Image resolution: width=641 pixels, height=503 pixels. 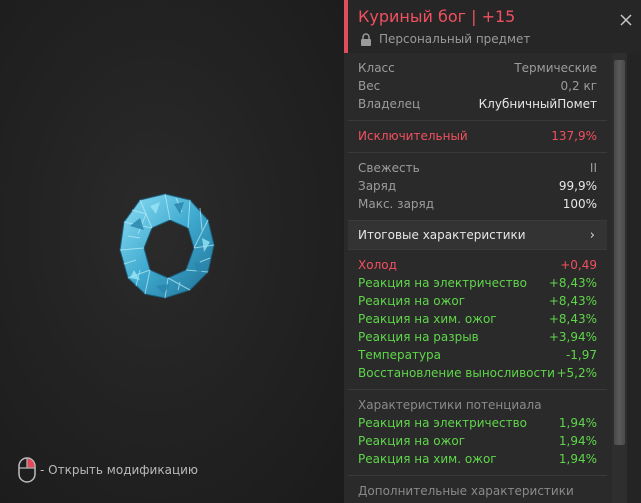 I want to click on close-button, so click(x=626, y=20).